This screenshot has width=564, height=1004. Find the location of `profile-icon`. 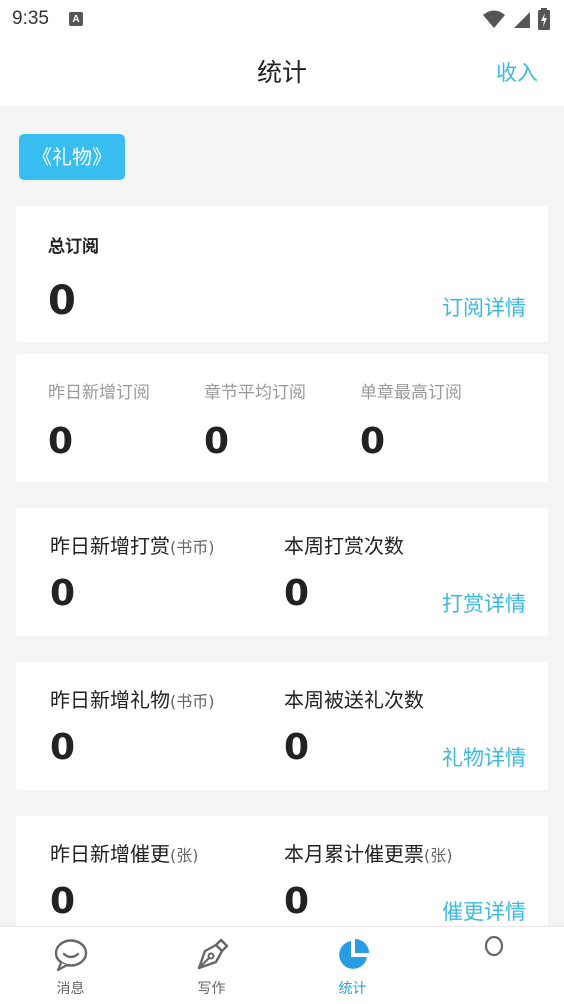

profile-icon is located at coordinates (494, 955).